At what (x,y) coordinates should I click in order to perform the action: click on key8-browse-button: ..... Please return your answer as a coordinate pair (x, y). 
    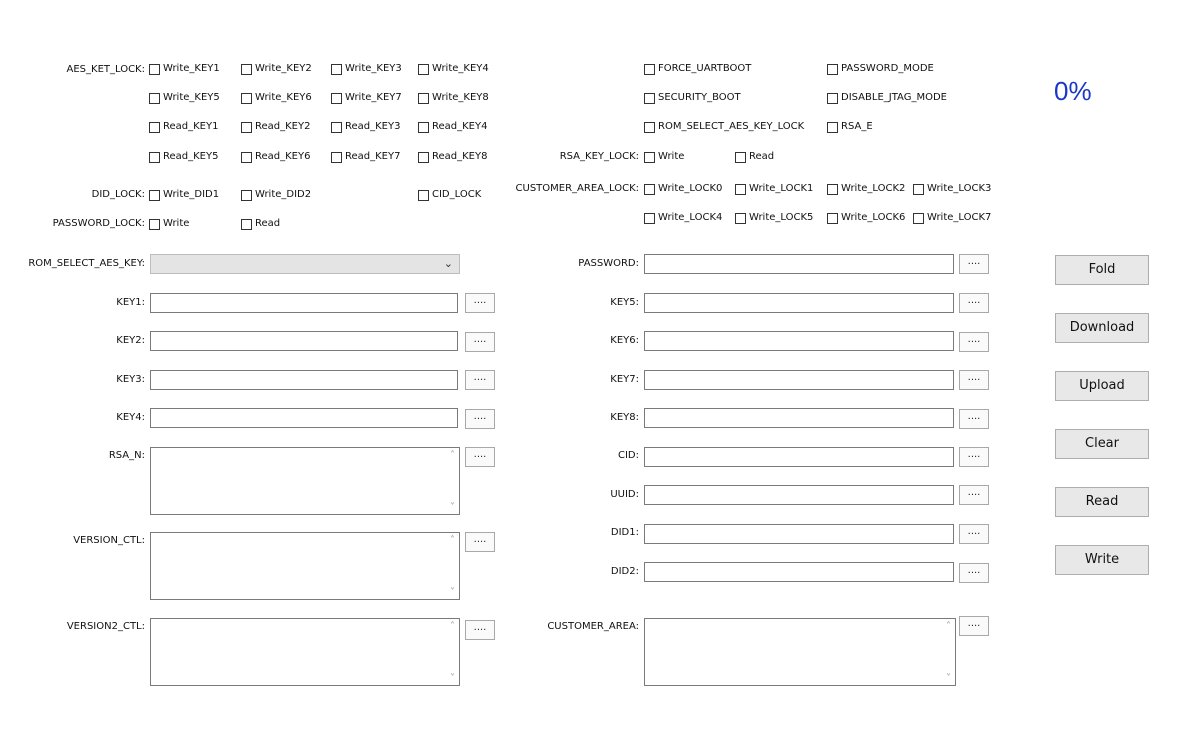
    Looking at the image, I should click on (974, 419).